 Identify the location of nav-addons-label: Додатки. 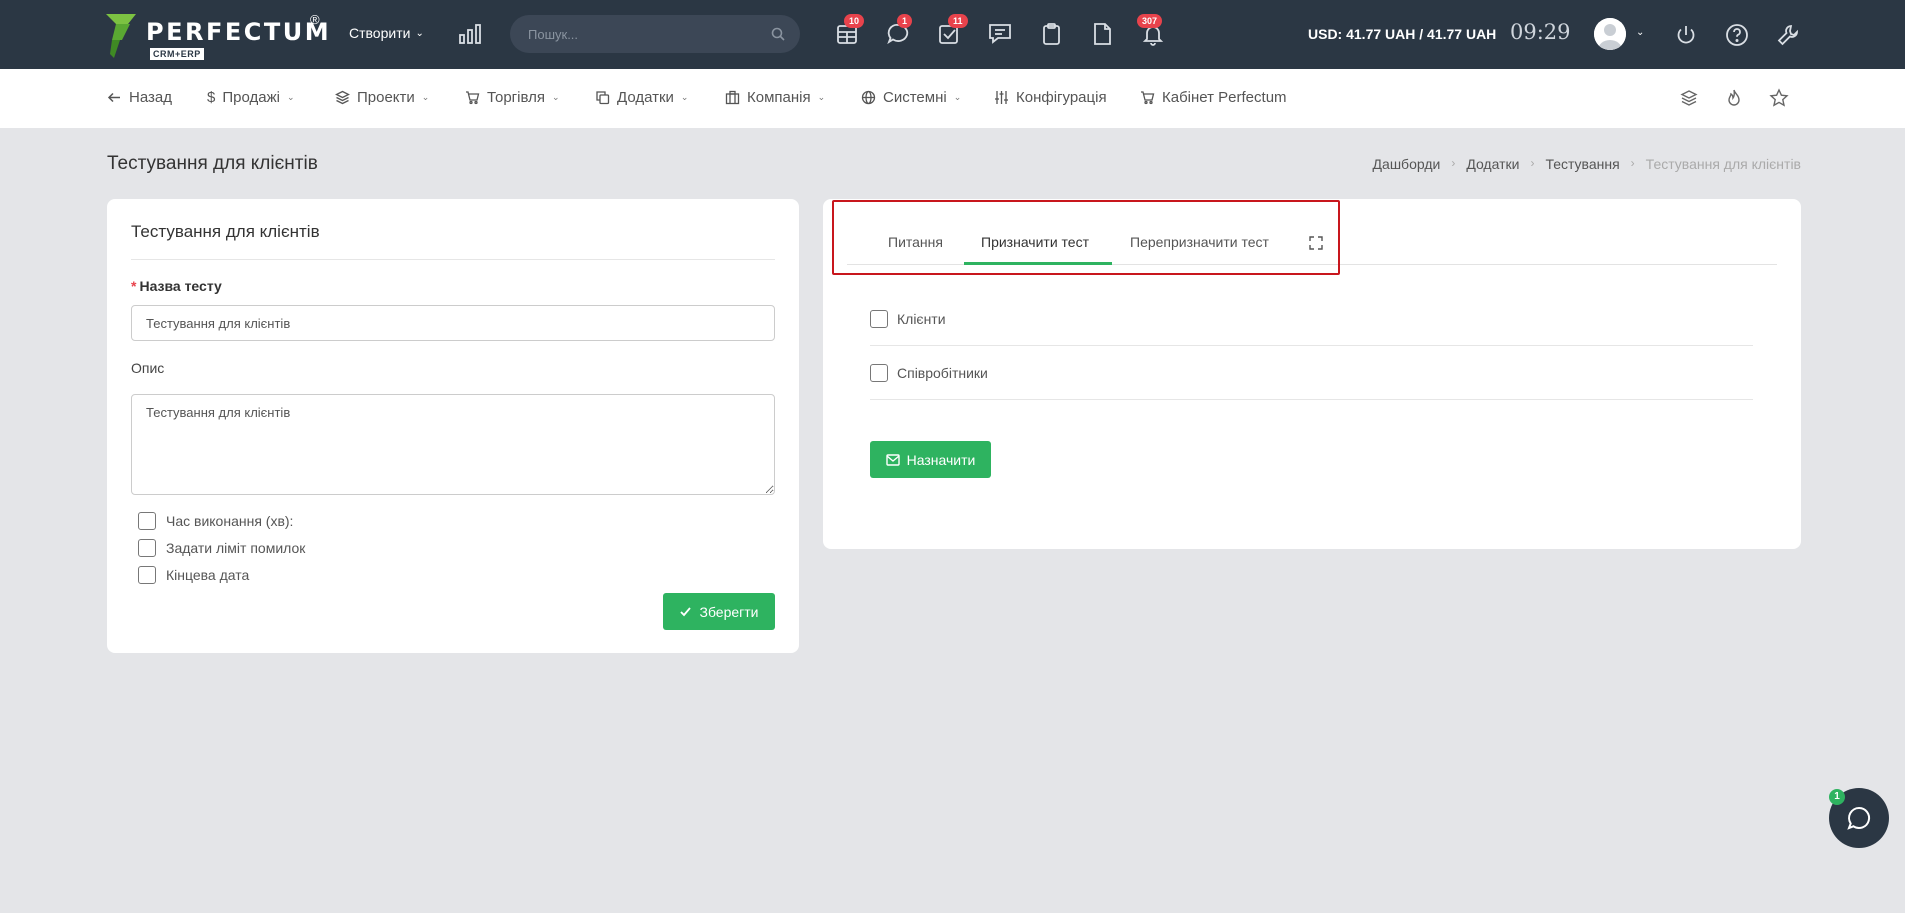
(645, 97).